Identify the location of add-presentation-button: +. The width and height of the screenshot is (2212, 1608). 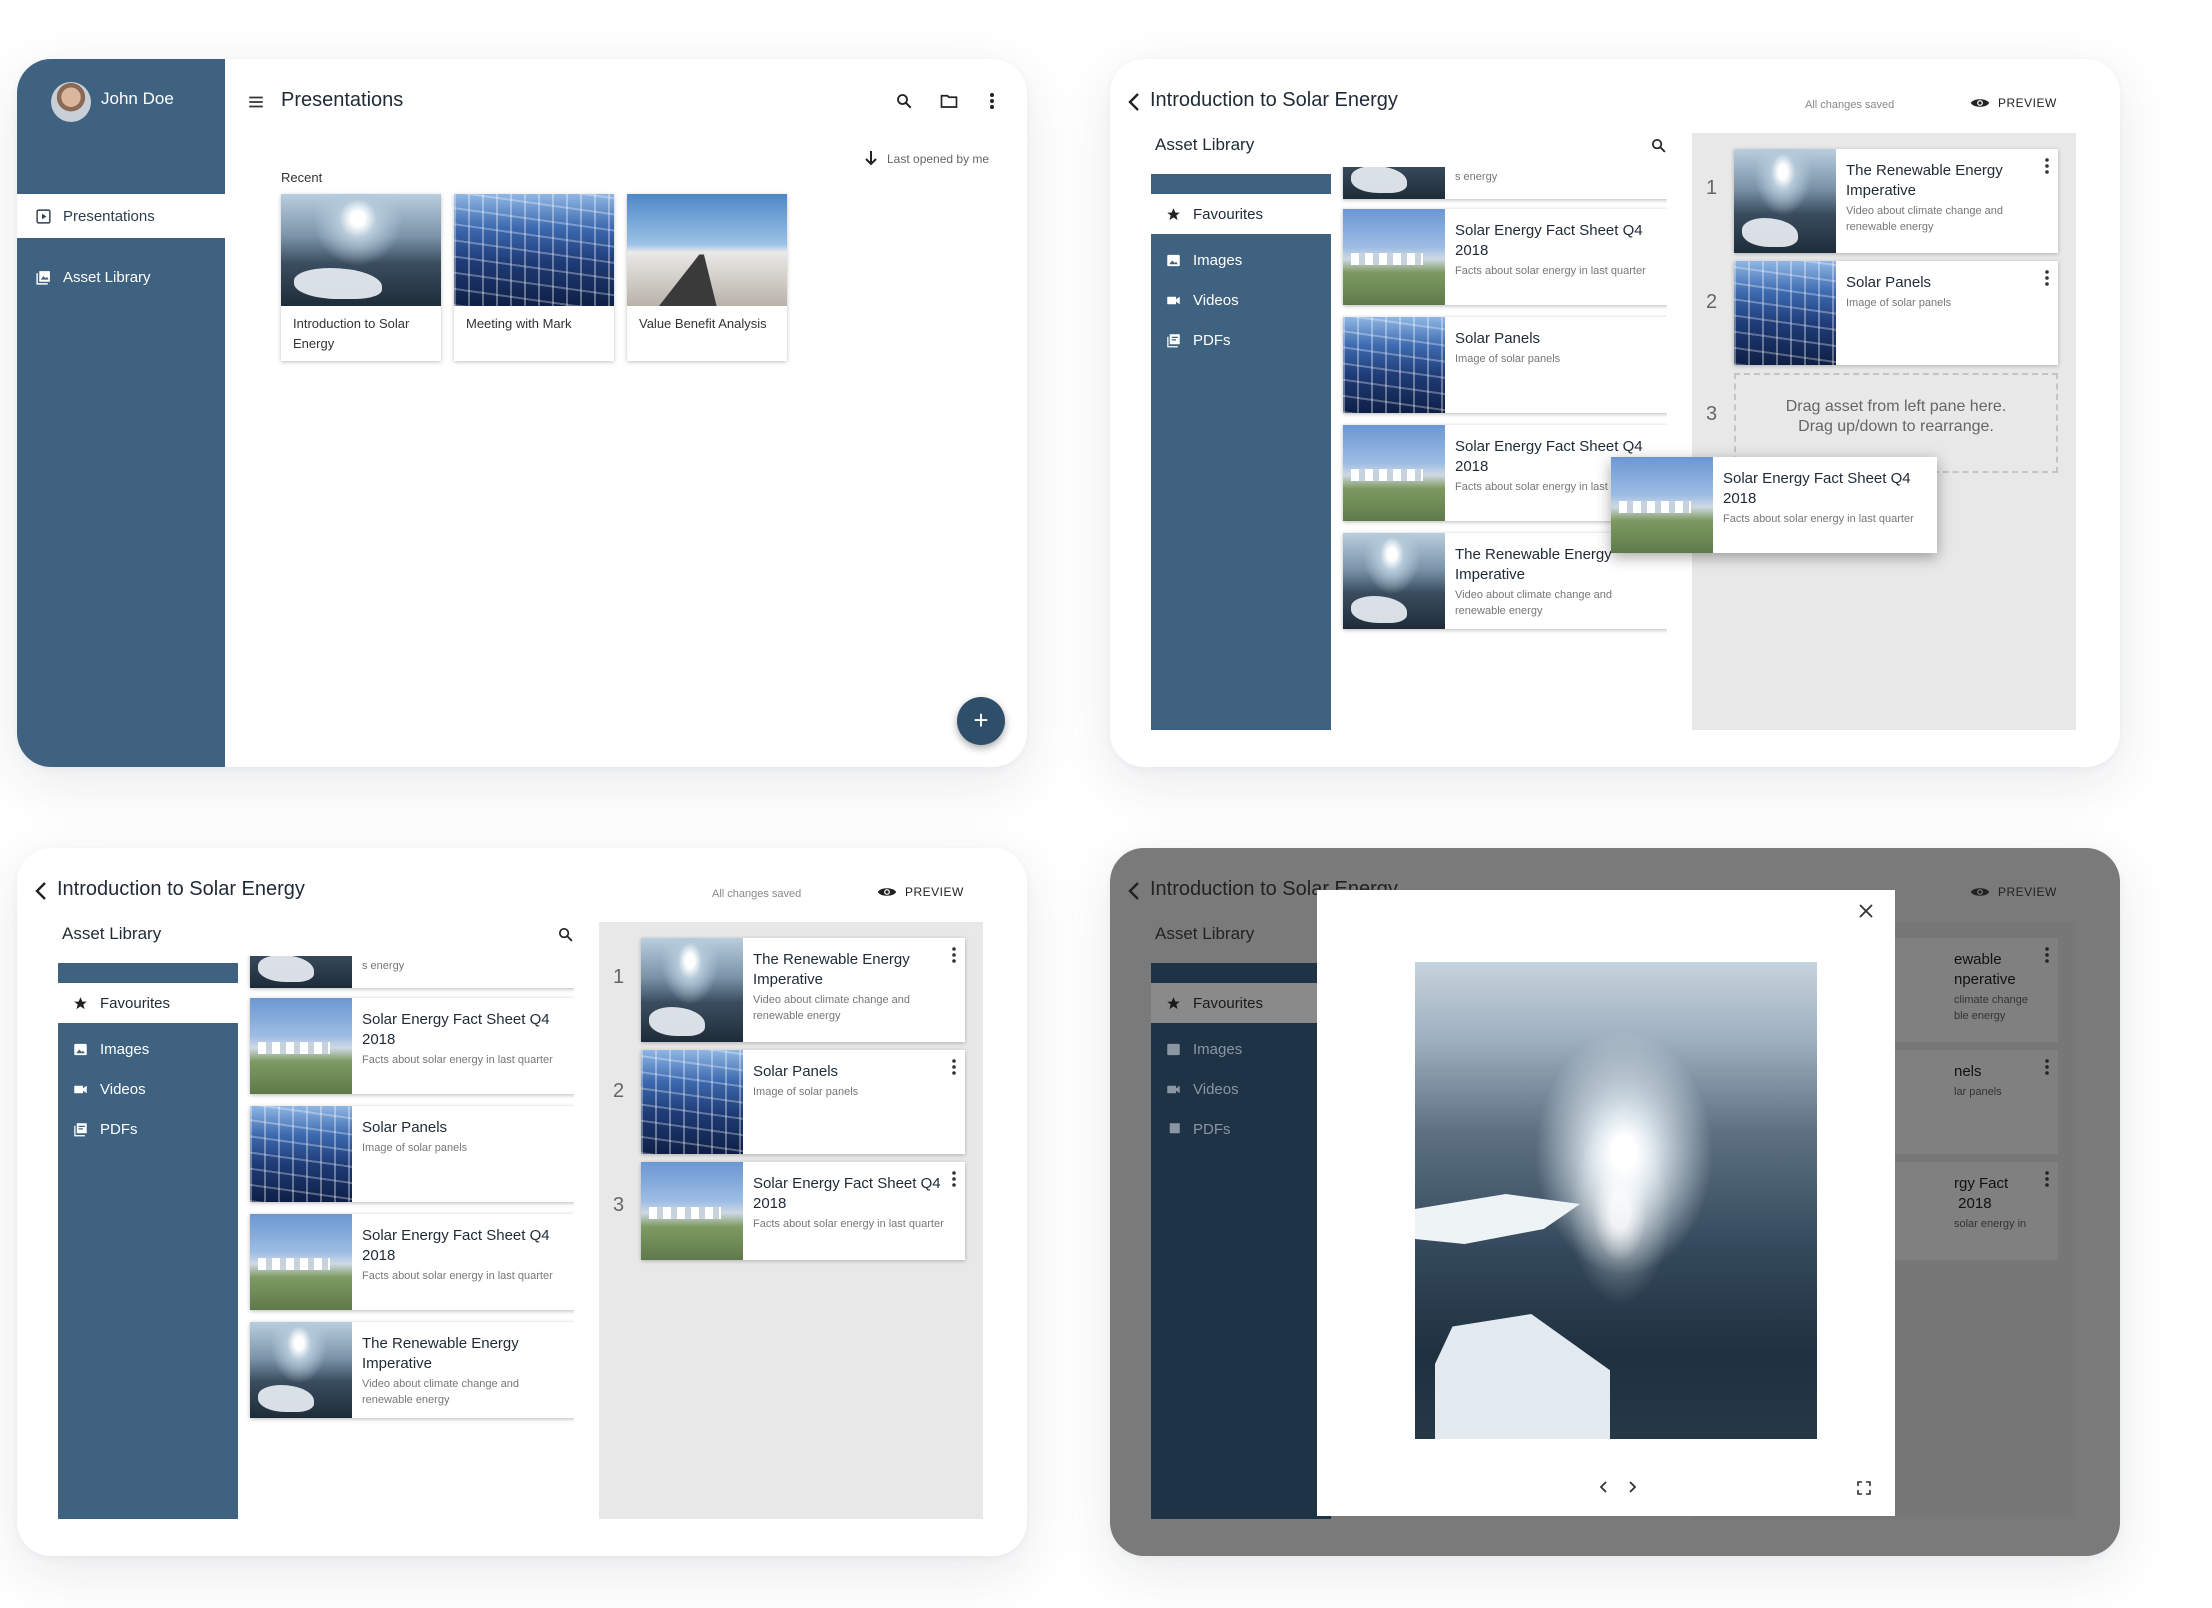
(981, 721).